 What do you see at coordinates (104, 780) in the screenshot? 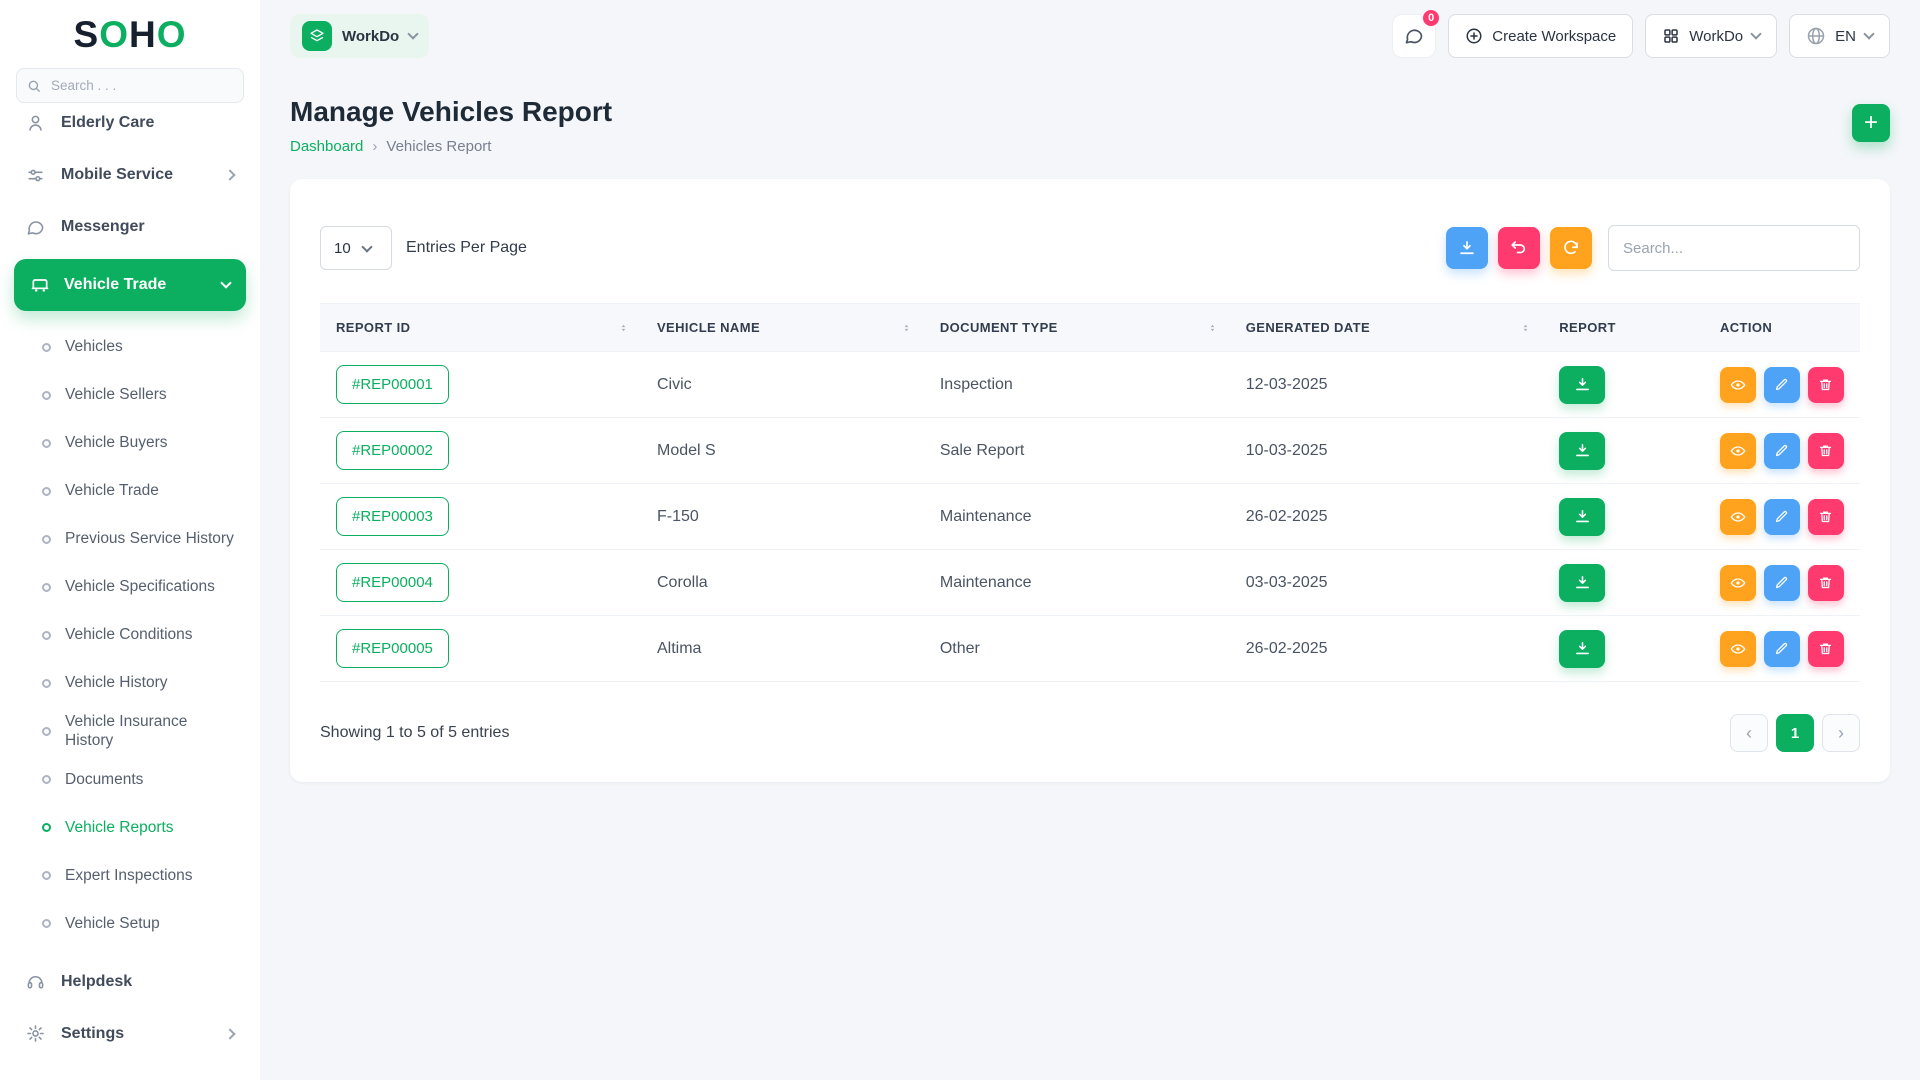
I see `sidebar-subitem-label: Documents` at bounding box center [104, 780].